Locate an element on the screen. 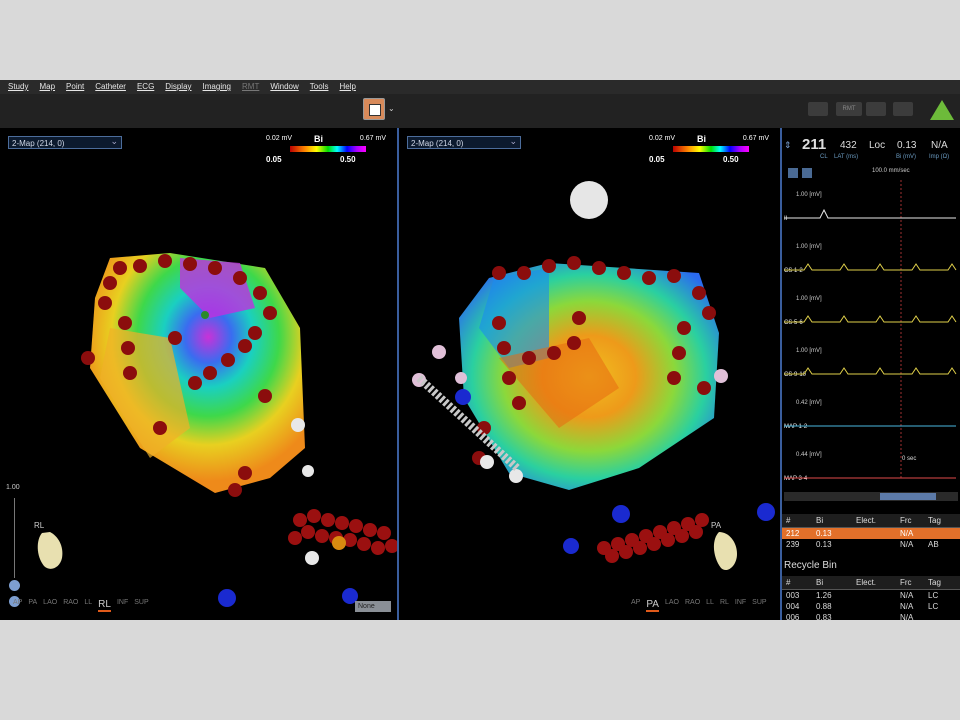 This screenshot has height=720, width=960. points-table-header: # Bi Elect. Frc Tag is located at coordinates (871, 521).